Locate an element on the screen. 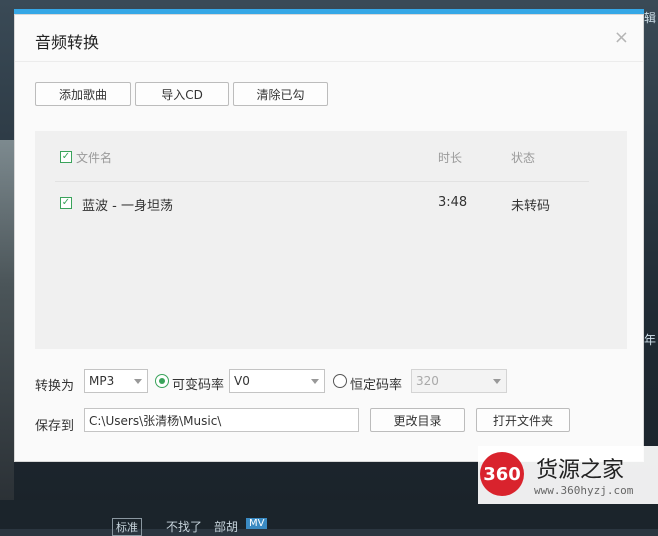 This screenshot has width=658, height=536. title-divider is located at coordinates (329, 61).